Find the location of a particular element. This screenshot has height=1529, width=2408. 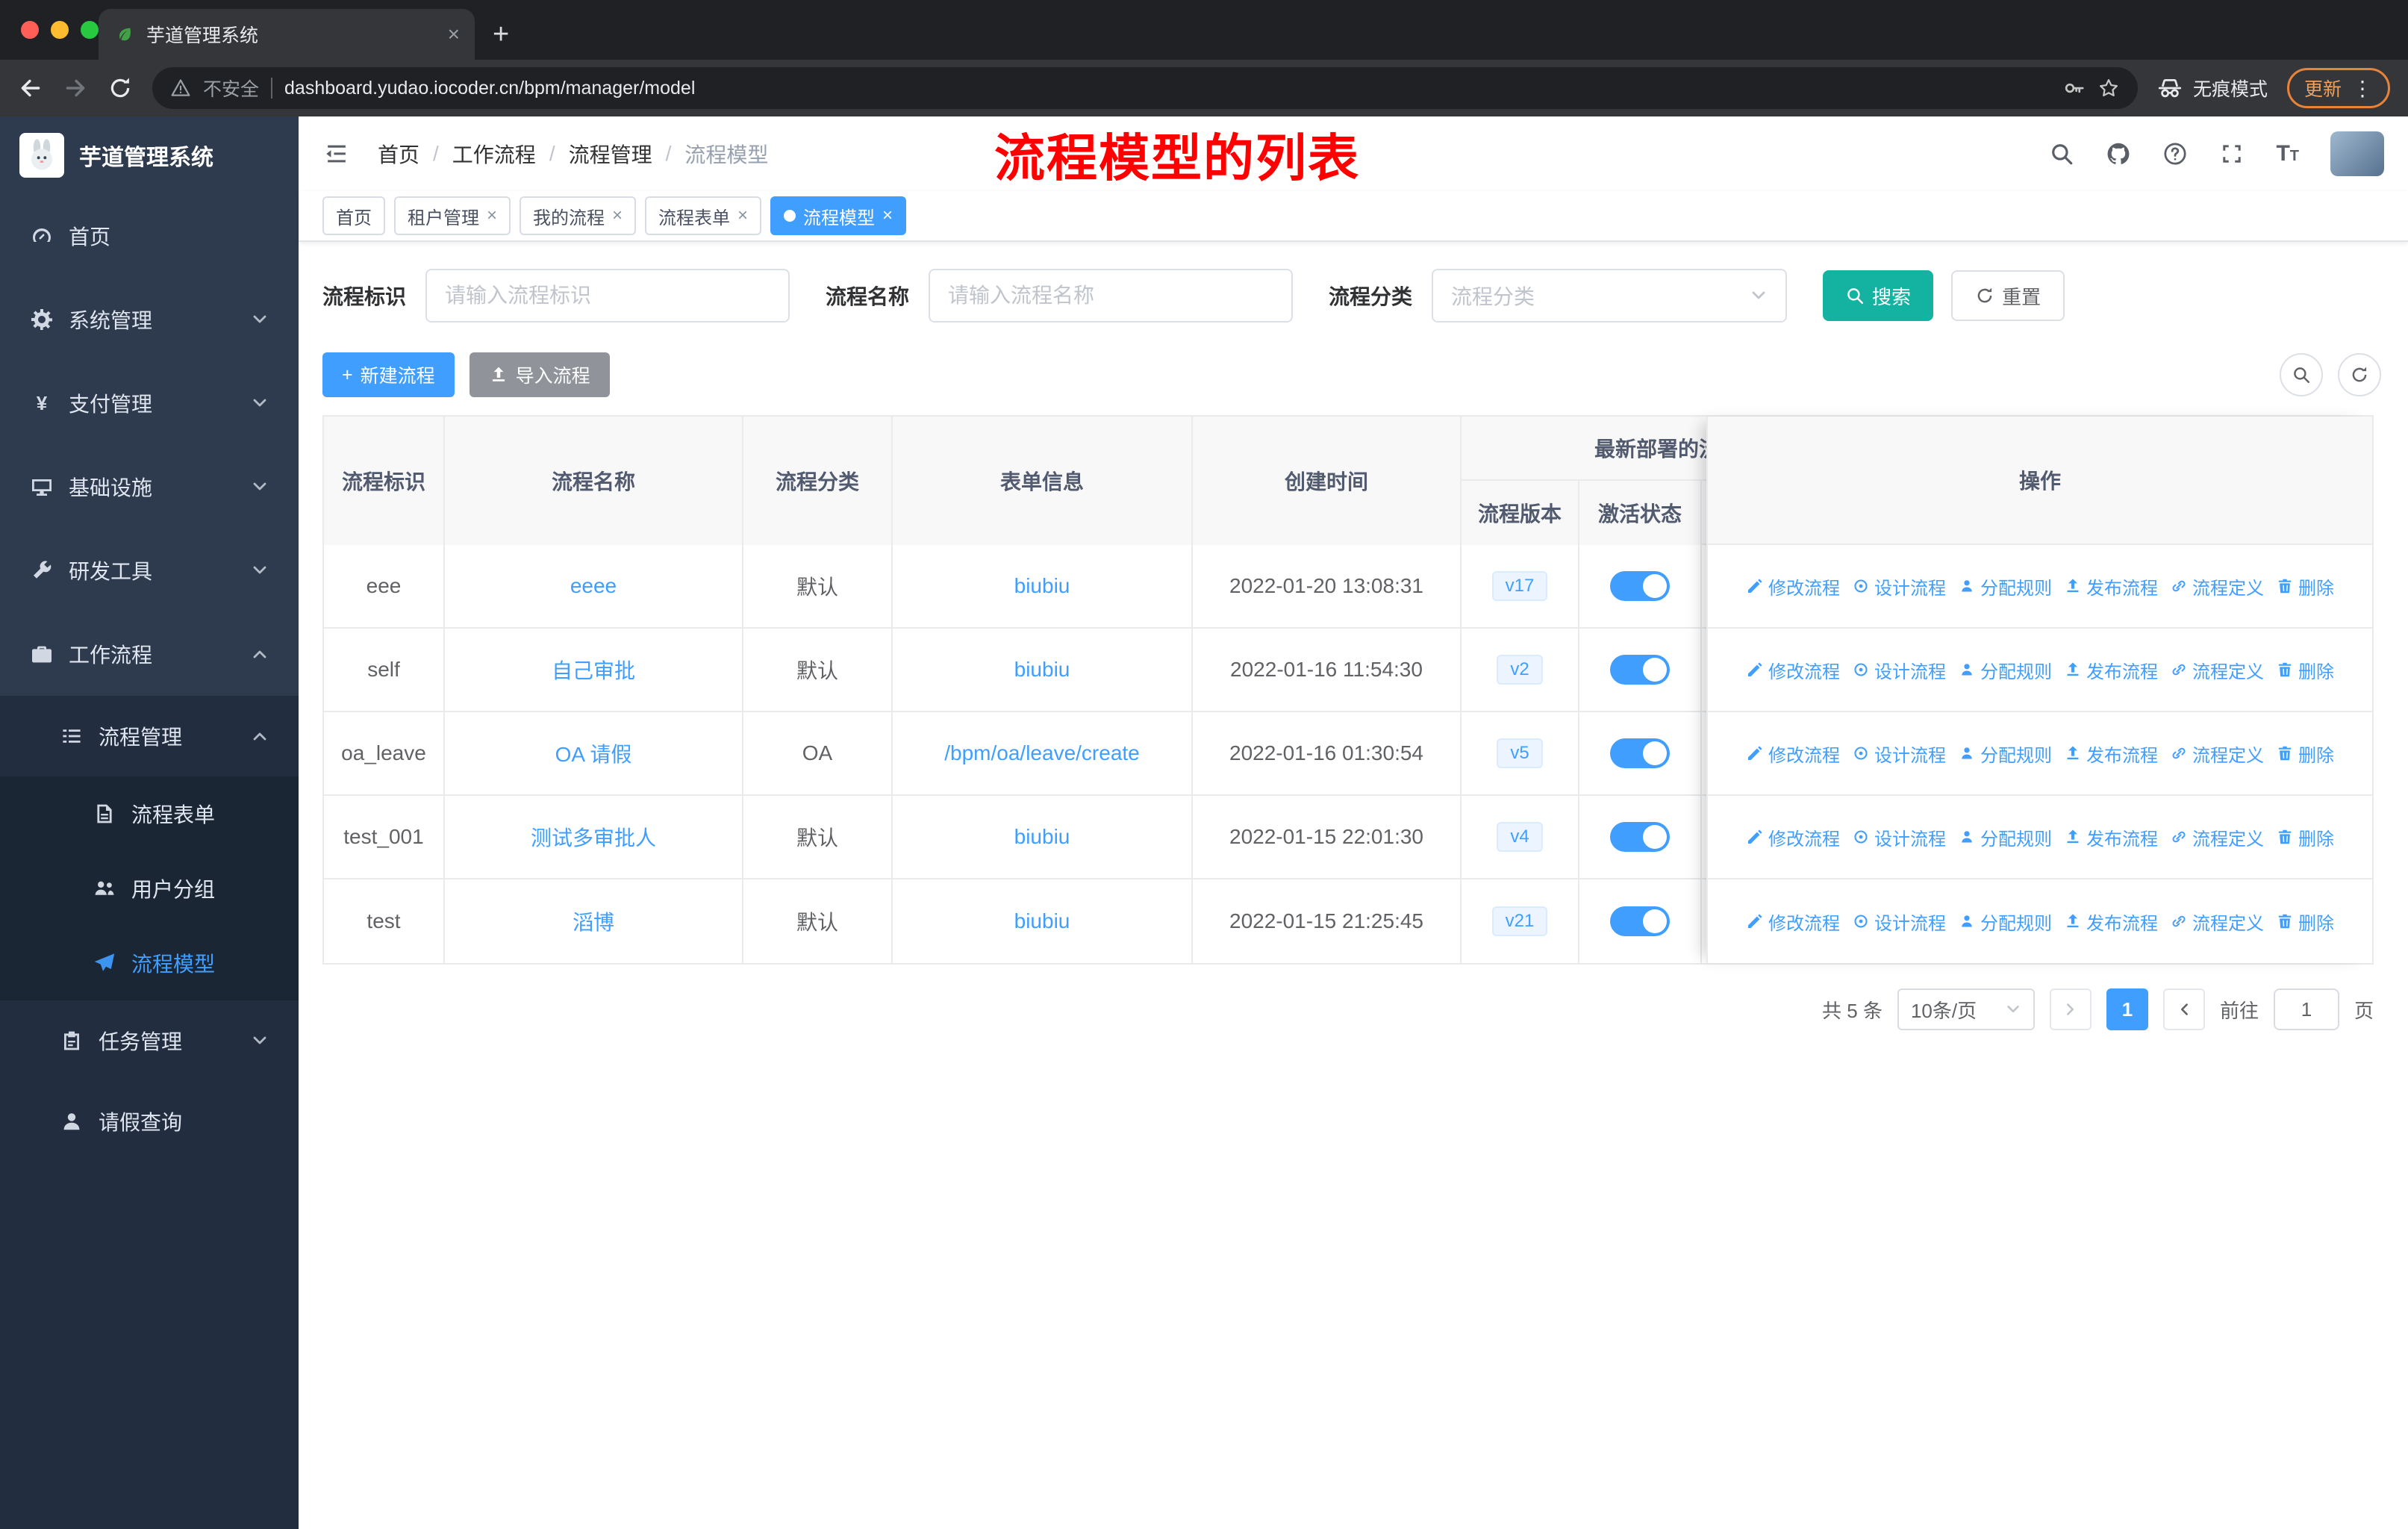

sidebar-item-process-management: 流程管理 is located at coordinates (149, 736).